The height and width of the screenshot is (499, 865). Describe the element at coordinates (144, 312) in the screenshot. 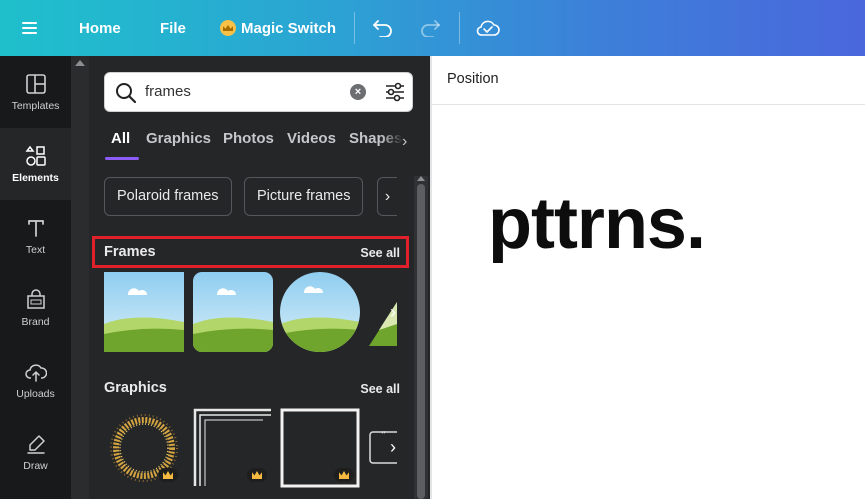

I see `frame-thumbnail-square` at that location.